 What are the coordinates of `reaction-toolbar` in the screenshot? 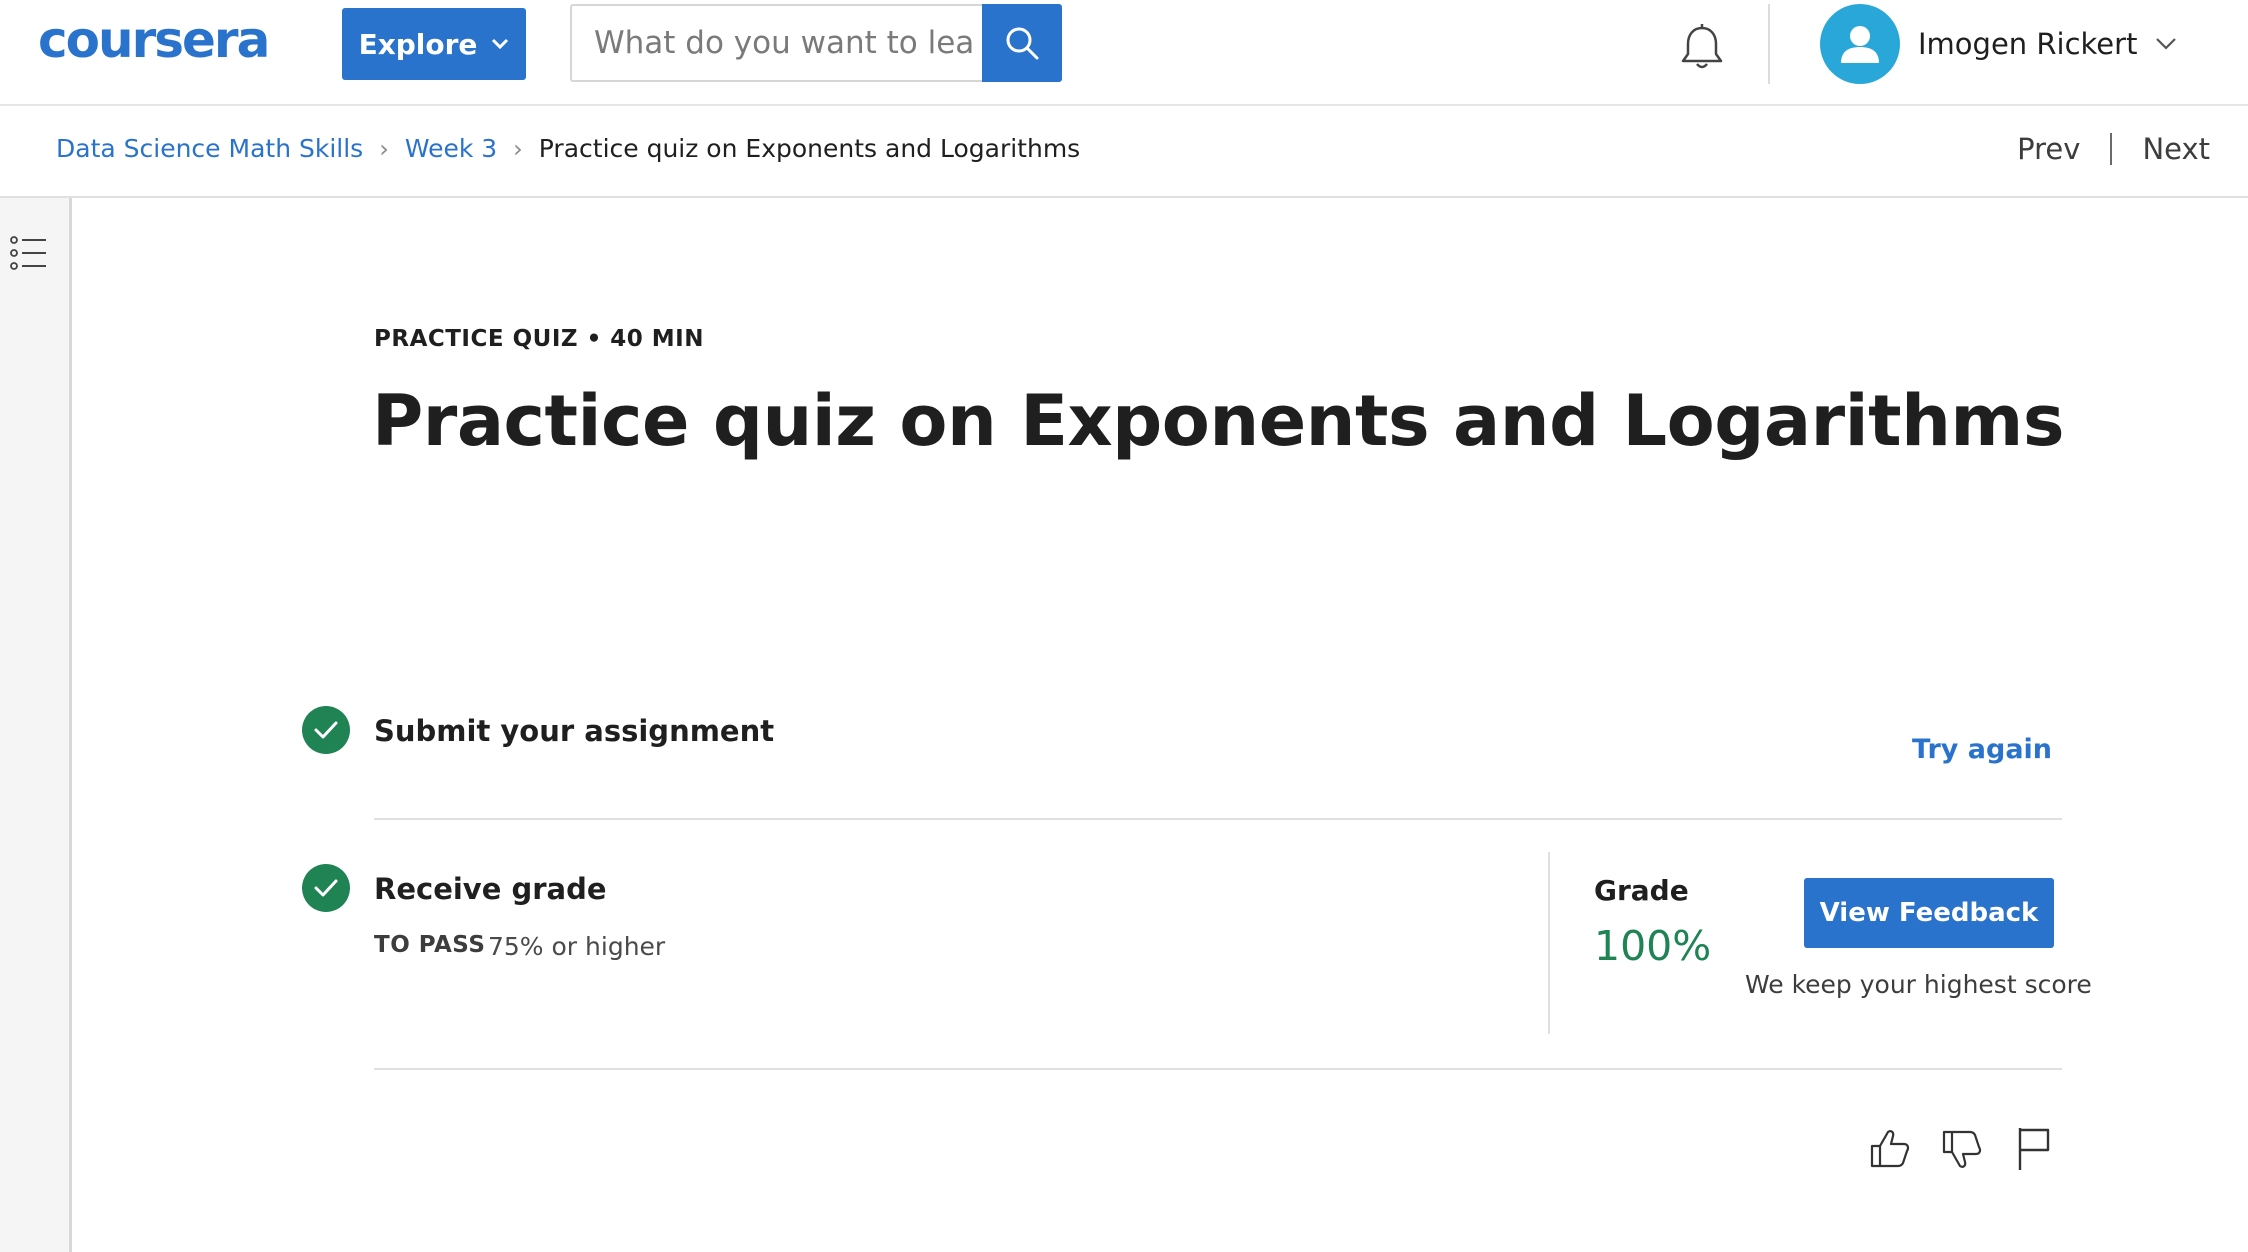 It's located at (1962, 1148).